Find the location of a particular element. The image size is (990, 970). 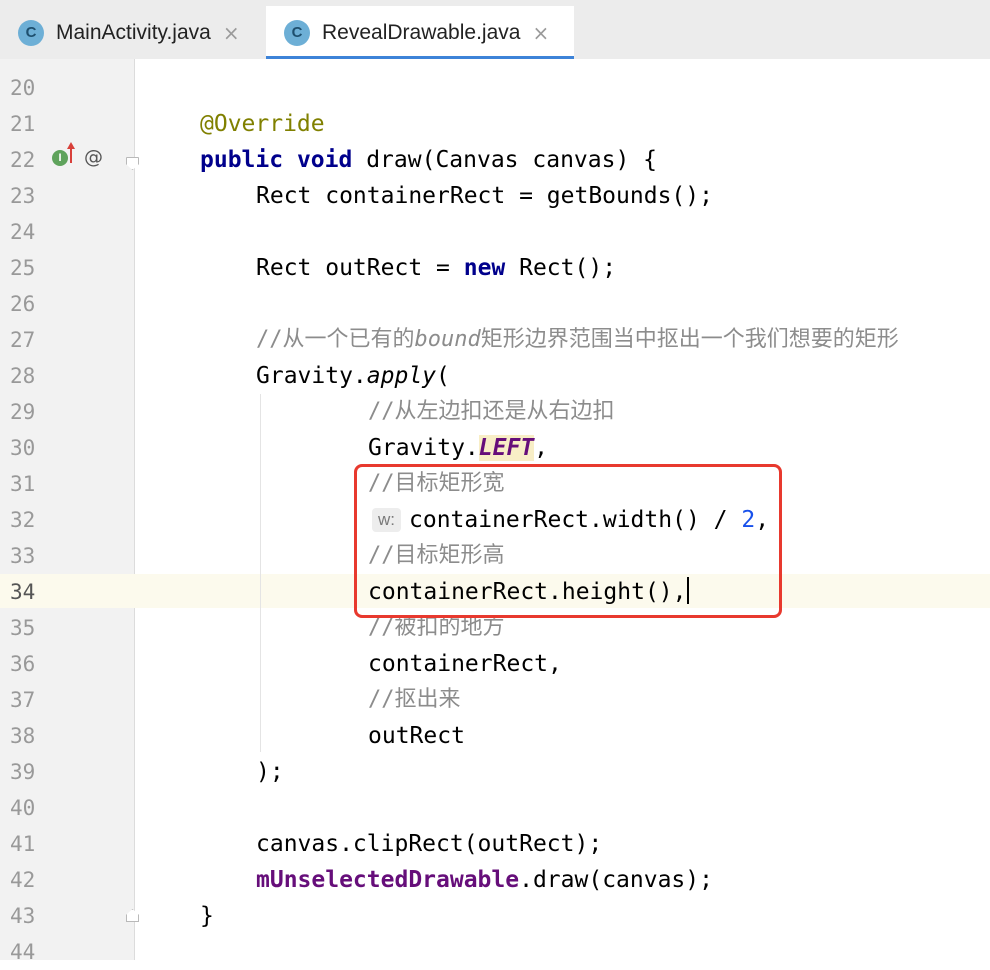

code-line: 37 //抠出来 is located at coordinates (495, 700).